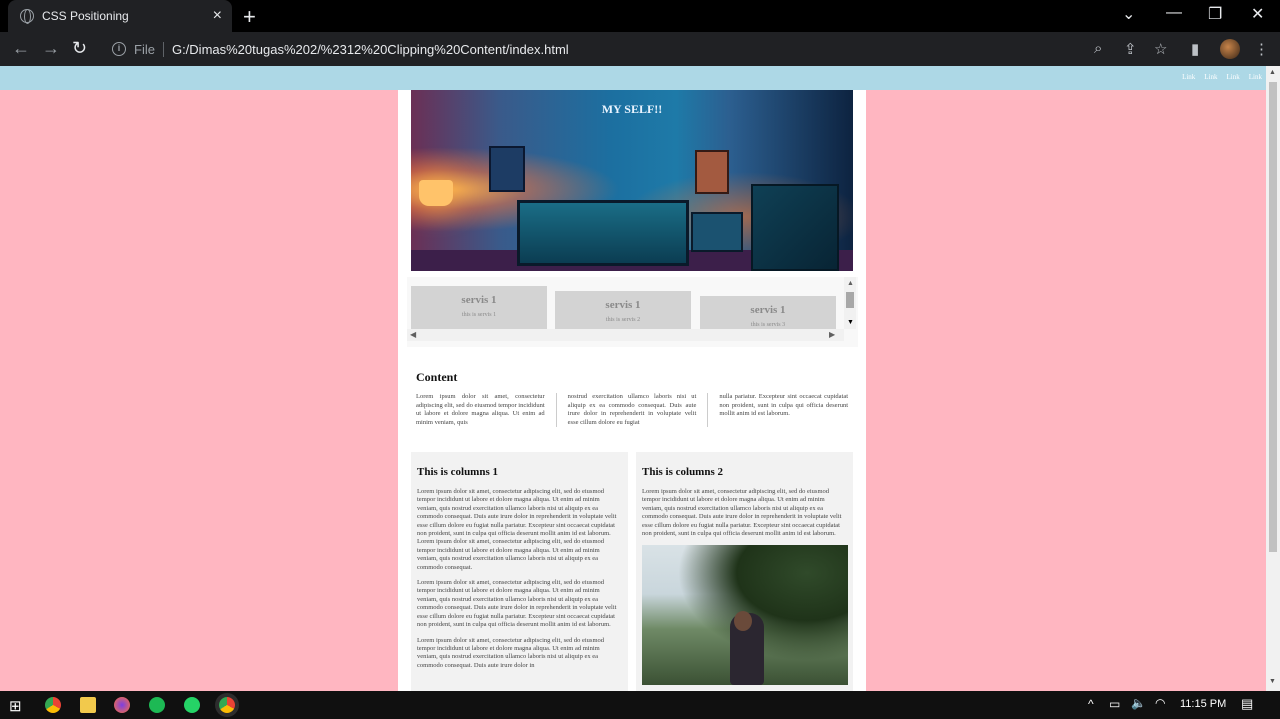  I want to click on servis-card-2: servis 1 this is servis 2, so click(623, 312).